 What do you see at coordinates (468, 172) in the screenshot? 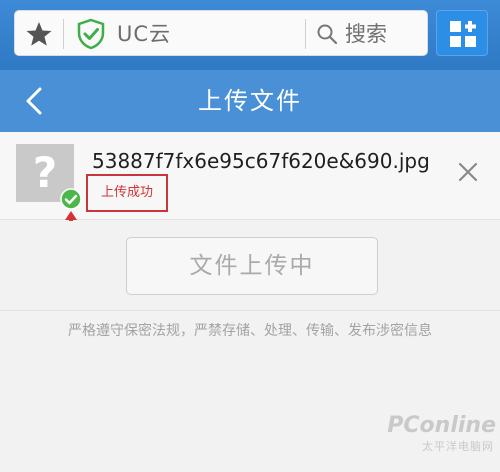
I see `close-icon` at bounding box center [468, 172].